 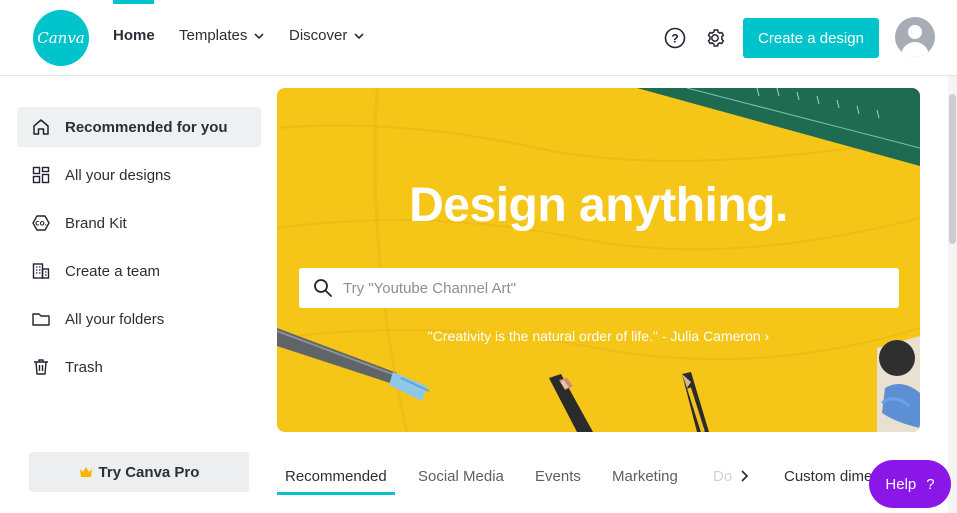 I want to click on sidebar-item-label: All your designs, so click(x=118, y=175).